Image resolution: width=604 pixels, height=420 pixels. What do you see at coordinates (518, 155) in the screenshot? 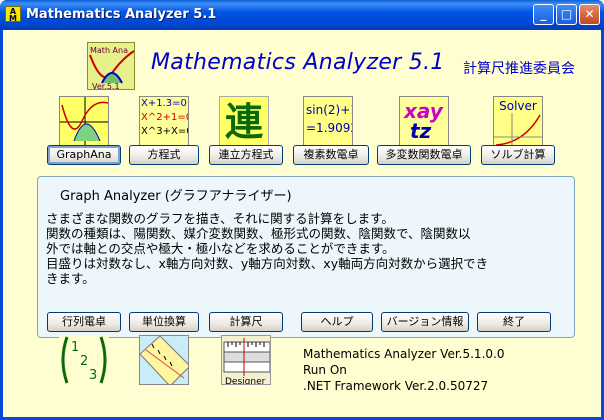
I see `solver-button: ソルブ計算` at bounding box center [518, 155].